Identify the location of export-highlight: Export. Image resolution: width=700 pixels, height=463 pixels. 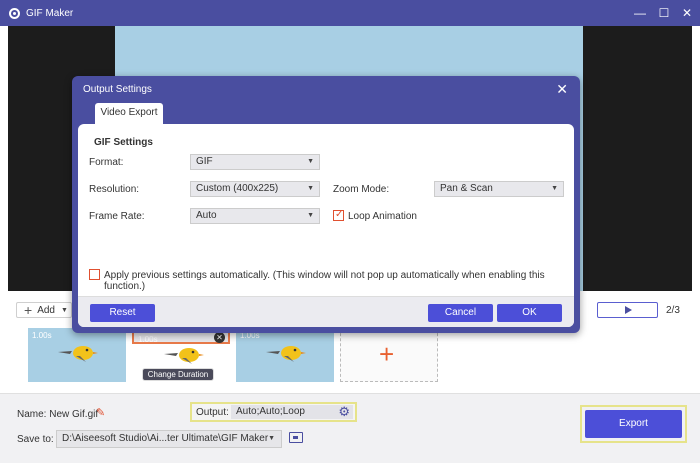
(633, 424).